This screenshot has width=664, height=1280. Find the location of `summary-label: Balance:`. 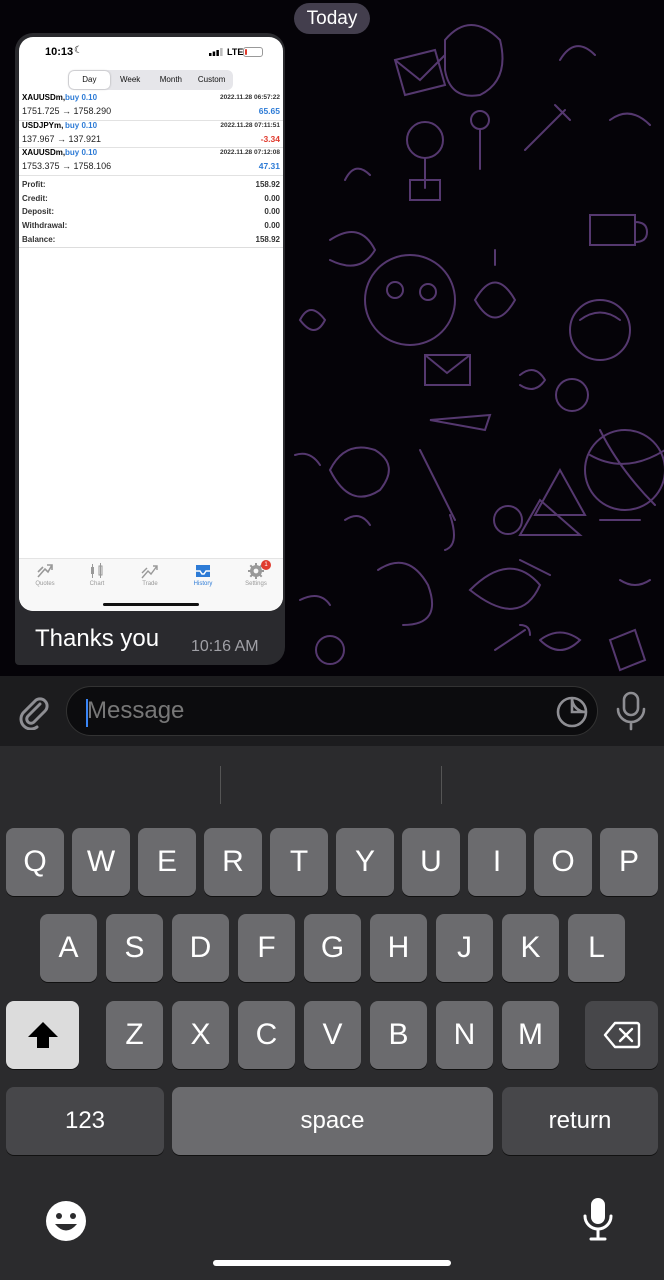

summary-label: Balance: is located at coordinates (39, 239).